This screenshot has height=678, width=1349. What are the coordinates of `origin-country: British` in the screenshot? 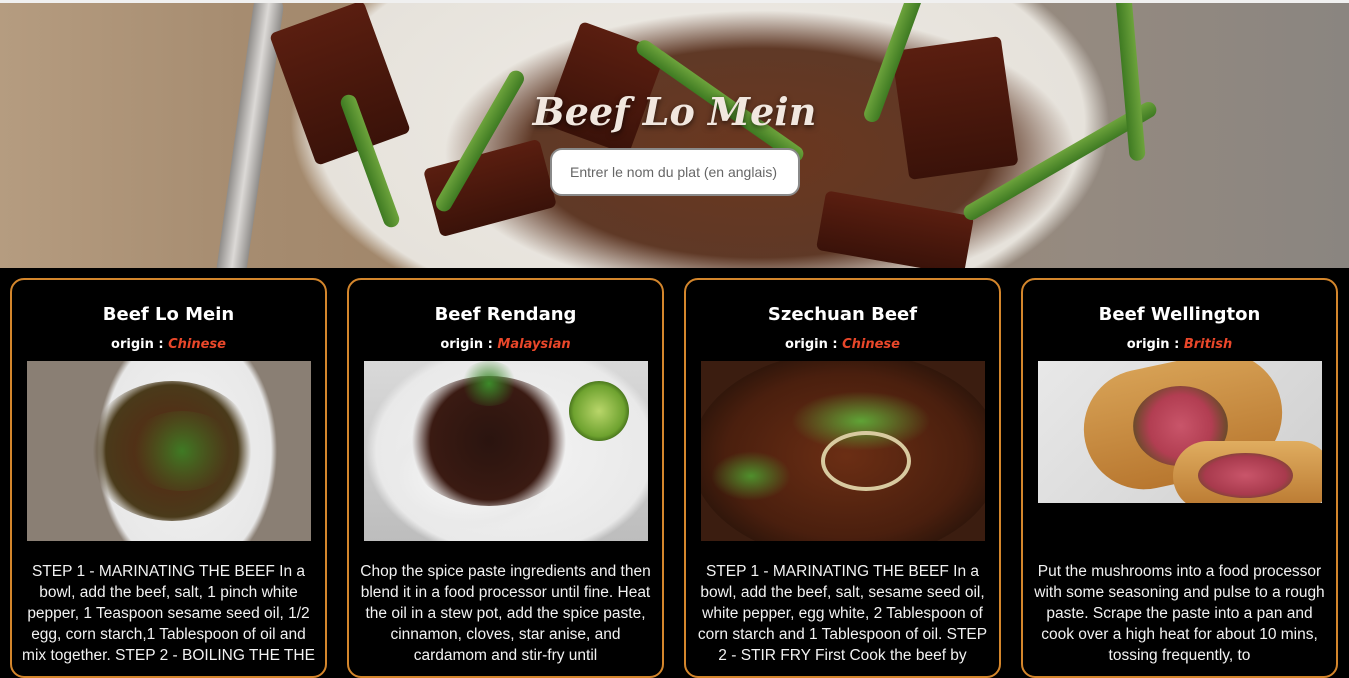 It's located at (1208, 344).